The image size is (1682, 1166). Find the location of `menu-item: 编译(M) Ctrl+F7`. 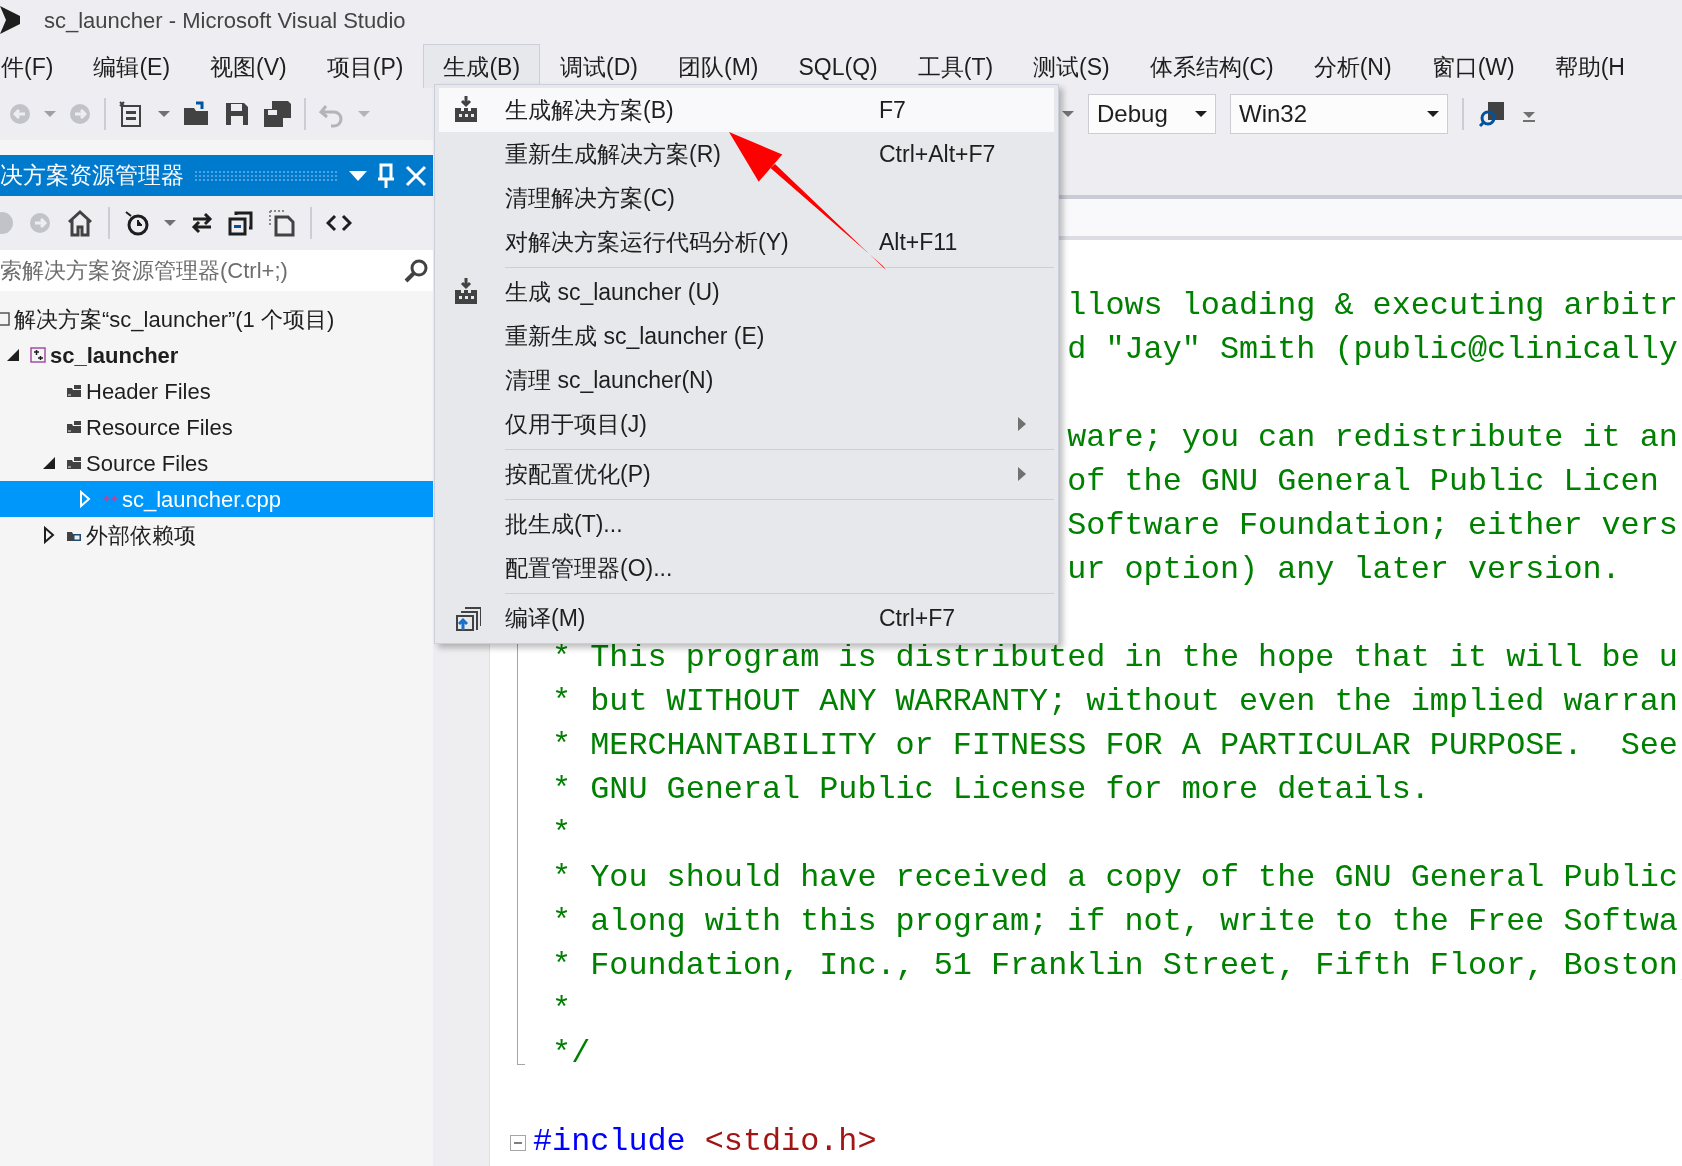

menu-item: 编译(M) Ctrl+F7 is located at coordinates (746, 618).